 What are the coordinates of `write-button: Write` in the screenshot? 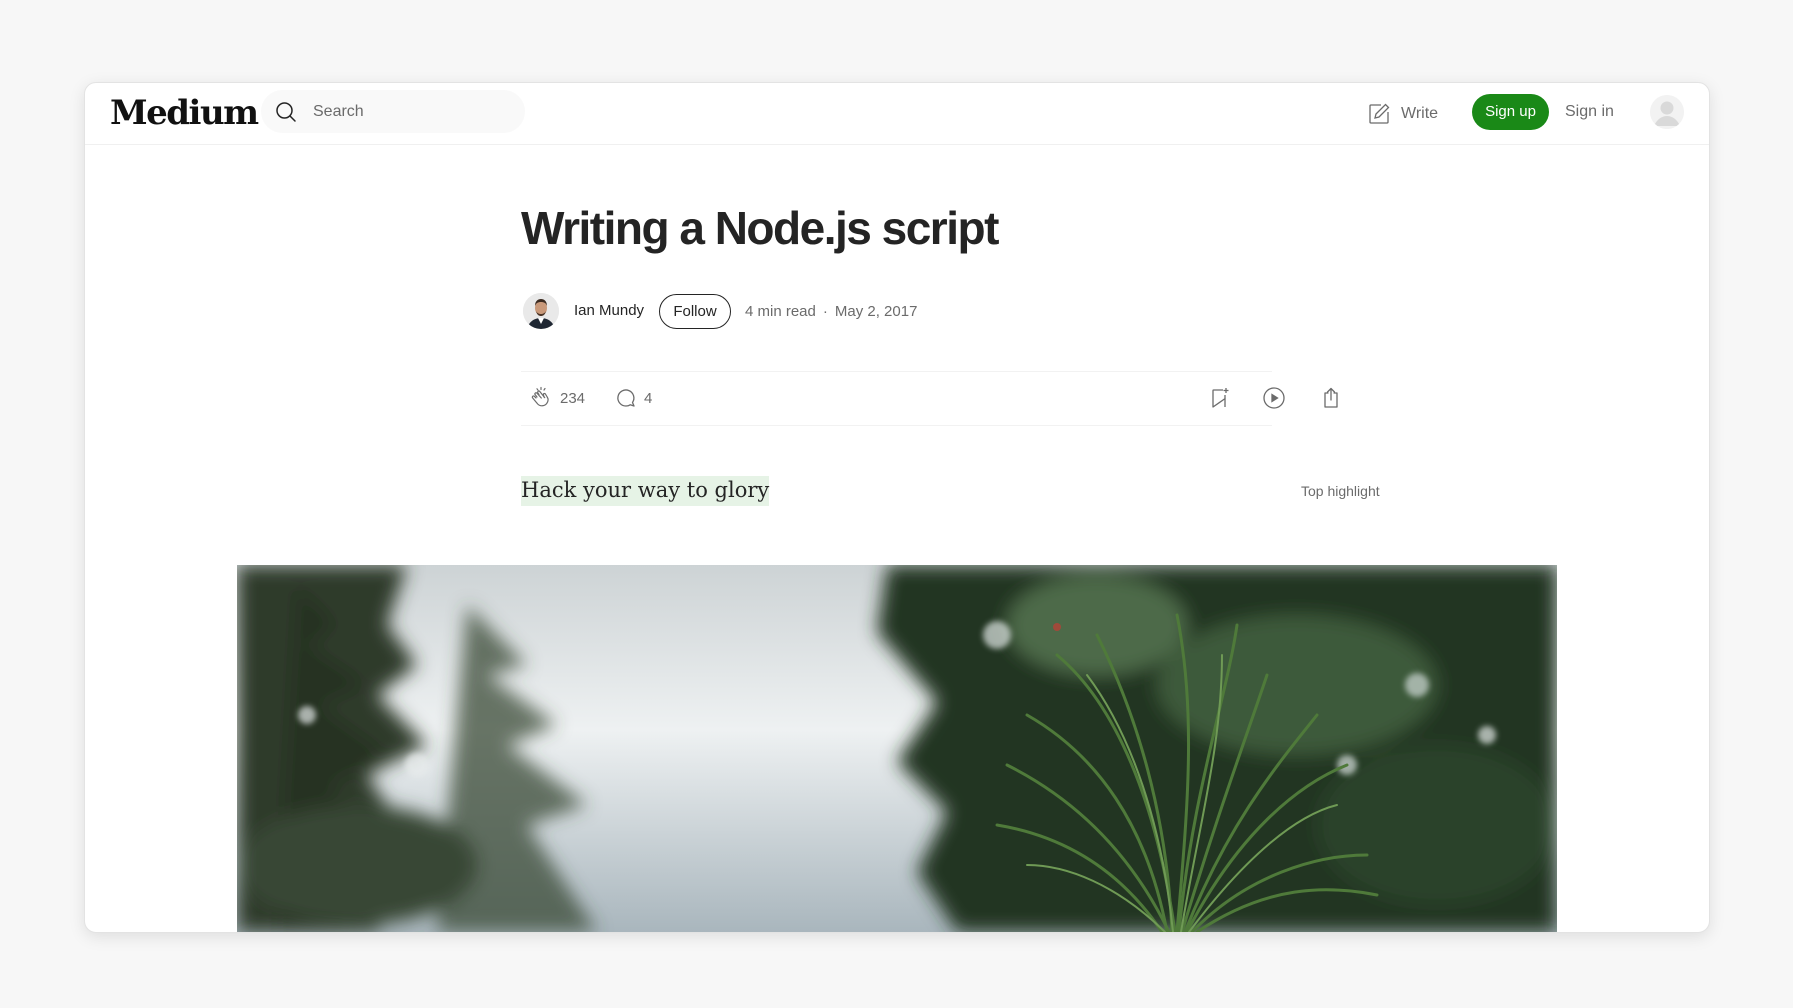 It's located at (1402, 114).